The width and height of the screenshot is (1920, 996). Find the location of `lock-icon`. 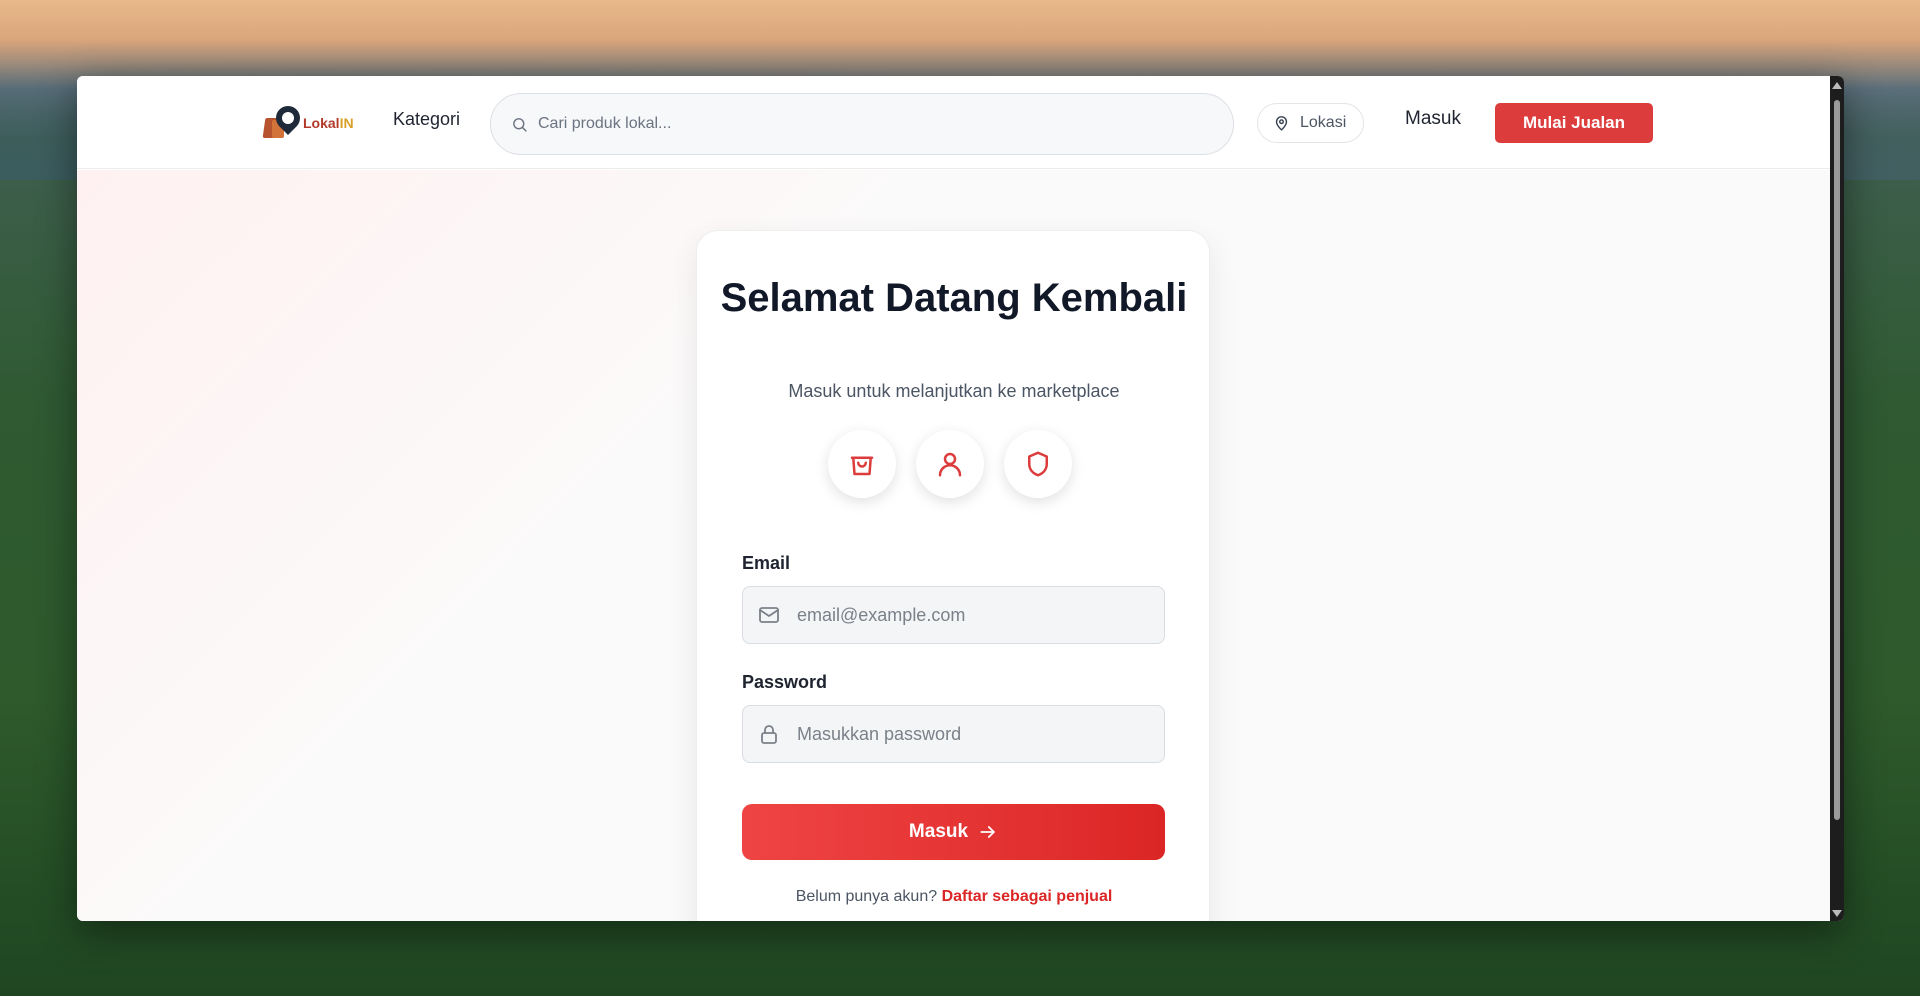

lock-icon is located at coordinates (769, 734).